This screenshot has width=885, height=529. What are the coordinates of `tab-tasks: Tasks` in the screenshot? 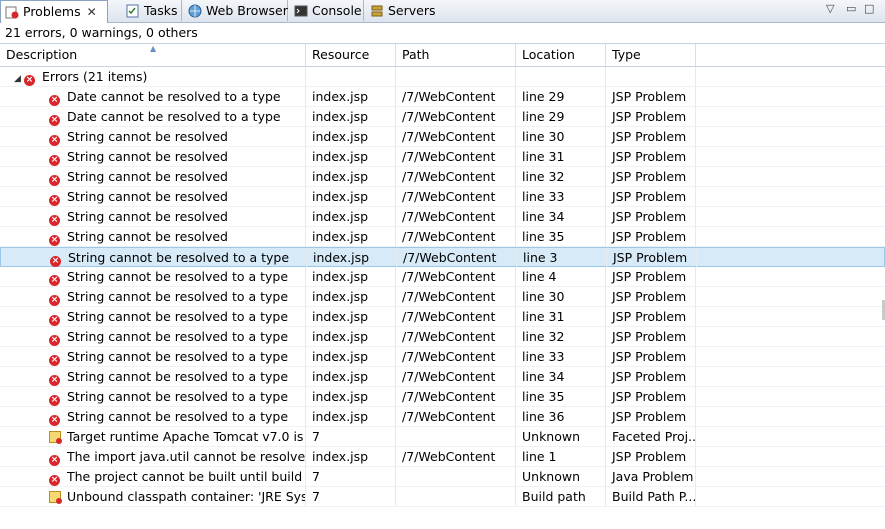 It's located at (152, 10).